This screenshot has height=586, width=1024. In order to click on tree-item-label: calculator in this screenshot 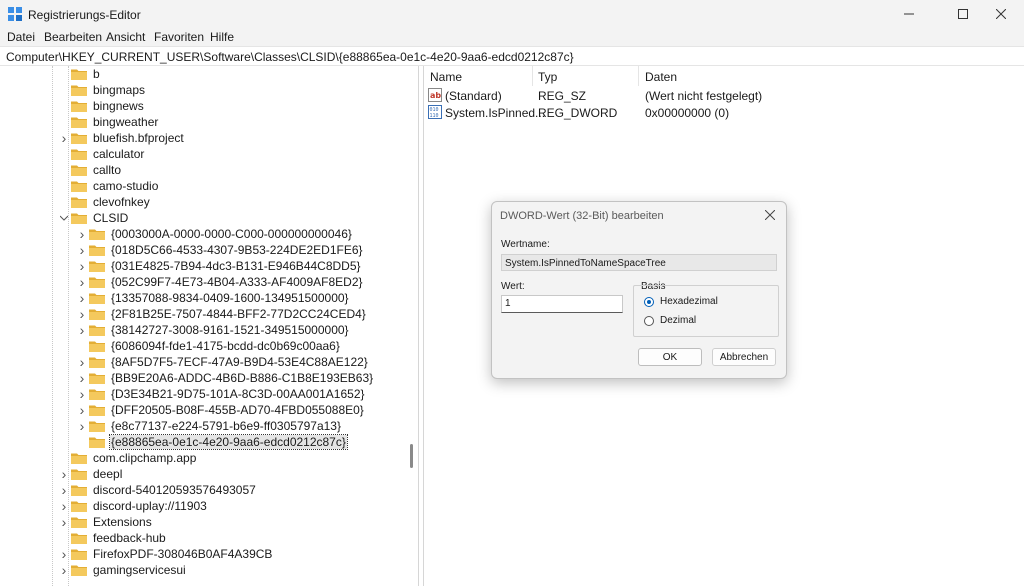, I will do `click(119, 154)`.